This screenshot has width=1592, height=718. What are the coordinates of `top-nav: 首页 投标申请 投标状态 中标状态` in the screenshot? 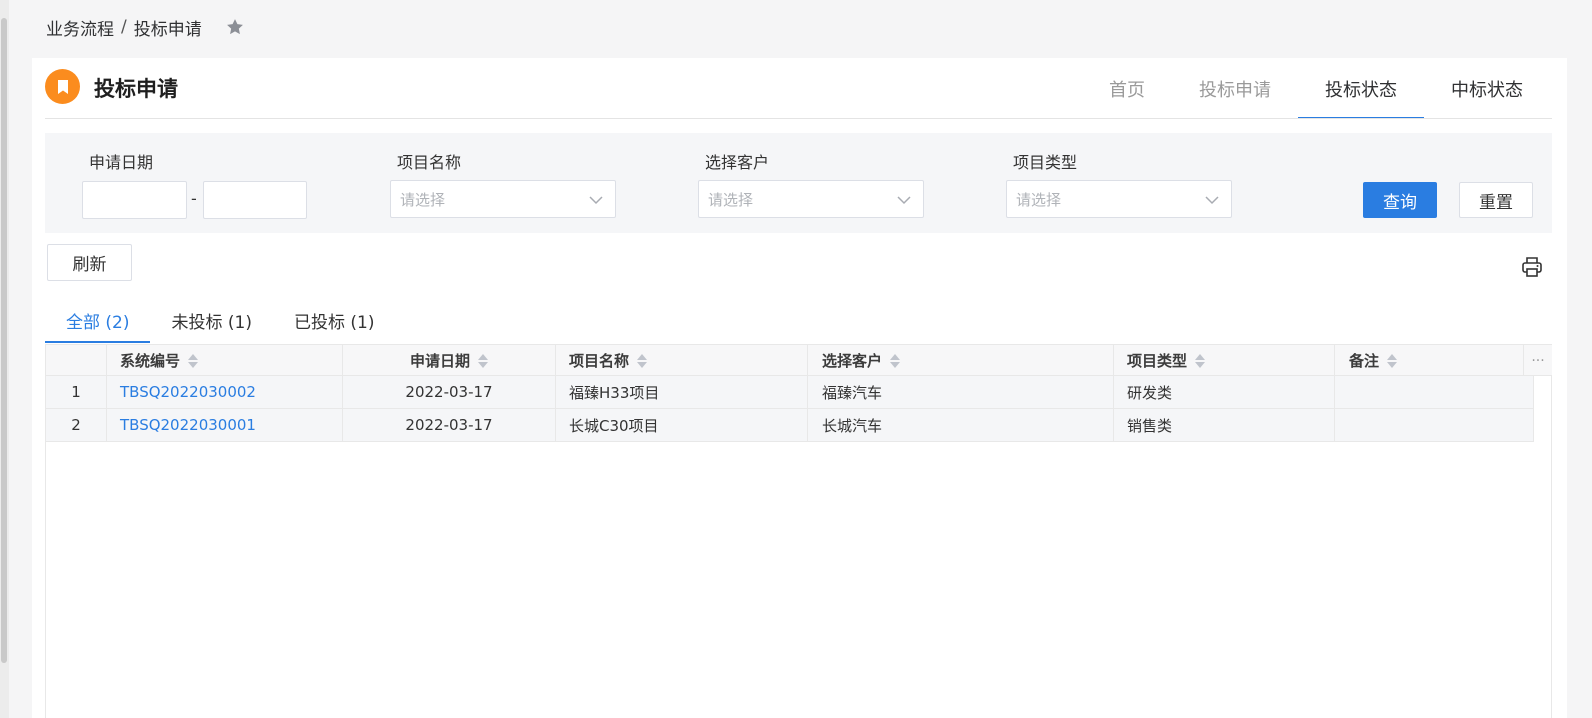 It's located at (1316, 88).